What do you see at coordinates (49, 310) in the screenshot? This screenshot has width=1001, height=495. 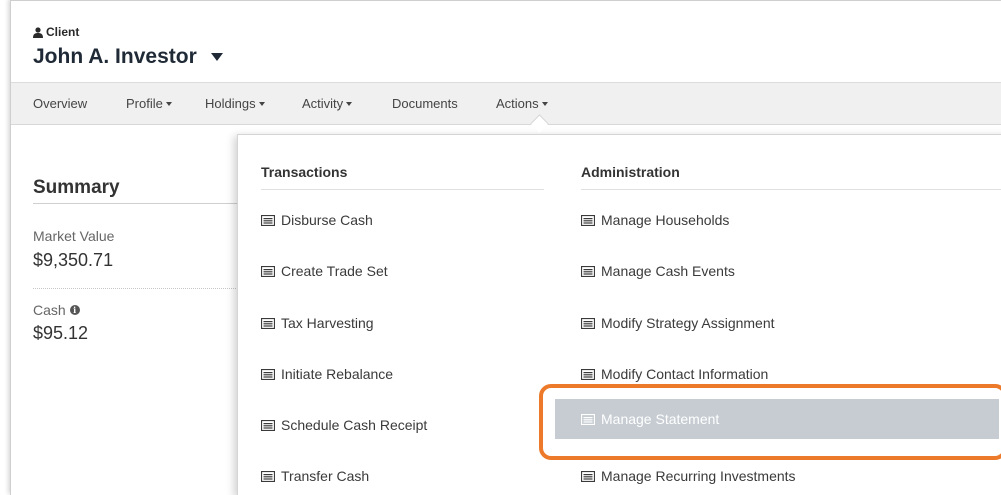 I see `metric-label-text: Cash` at bounding box center [49, 310].